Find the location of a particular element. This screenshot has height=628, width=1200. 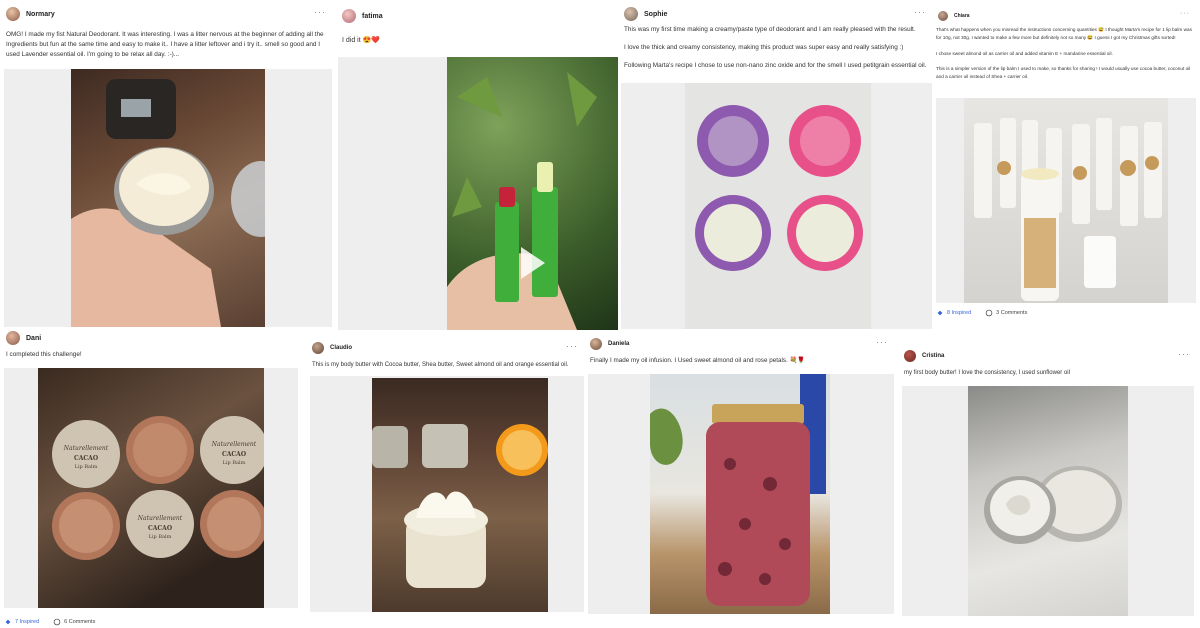

inspired-count: 8 Inspired is located at coordinates (959, 313).